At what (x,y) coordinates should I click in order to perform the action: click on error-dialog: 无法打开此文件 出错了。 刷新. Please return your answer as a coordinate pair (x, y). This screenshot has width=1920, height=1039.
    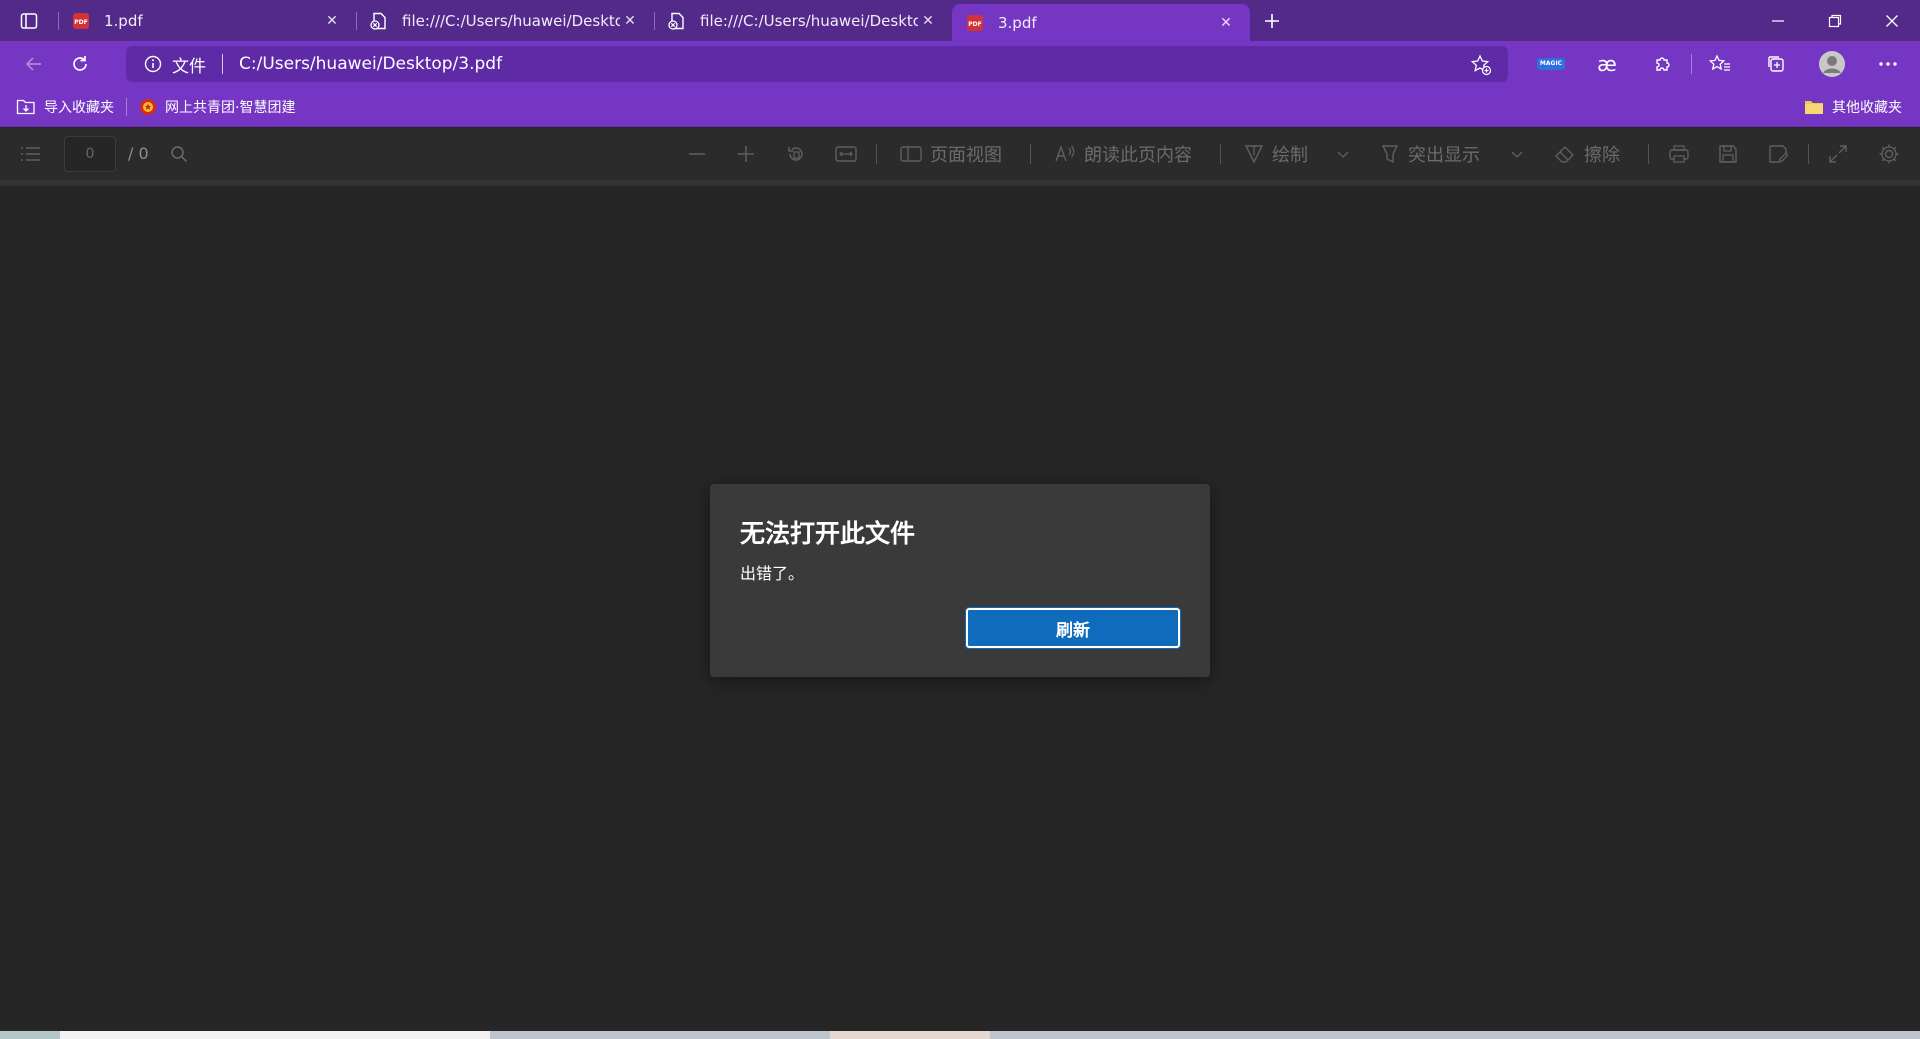
    Looking at the image, I should click on (960, 580).